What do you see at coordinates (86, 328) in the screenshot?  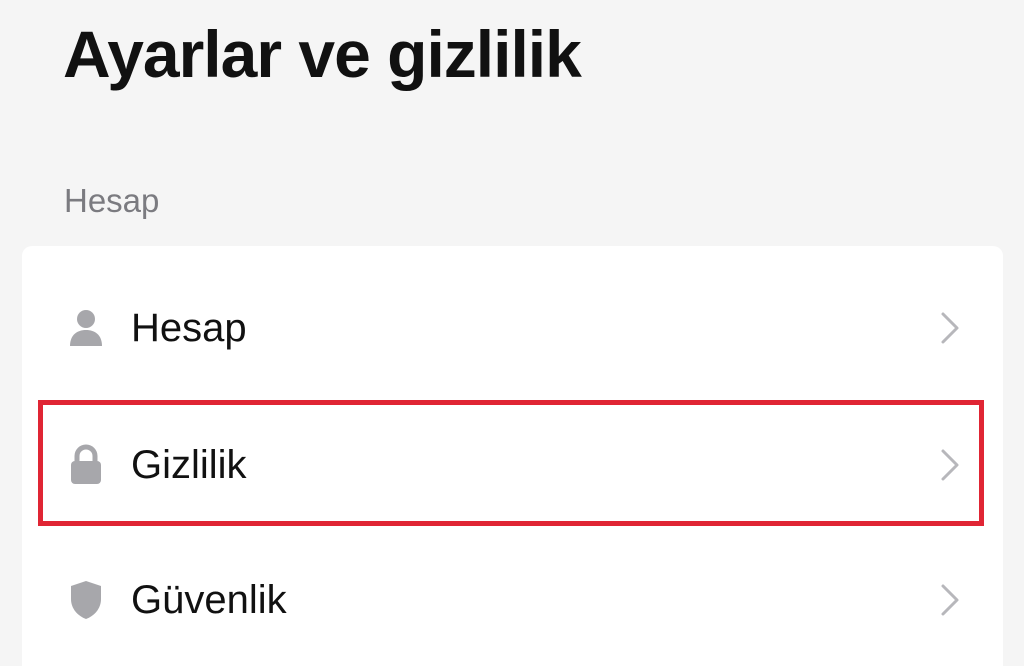 I see `person-icon` at bounding box center [86, 328].